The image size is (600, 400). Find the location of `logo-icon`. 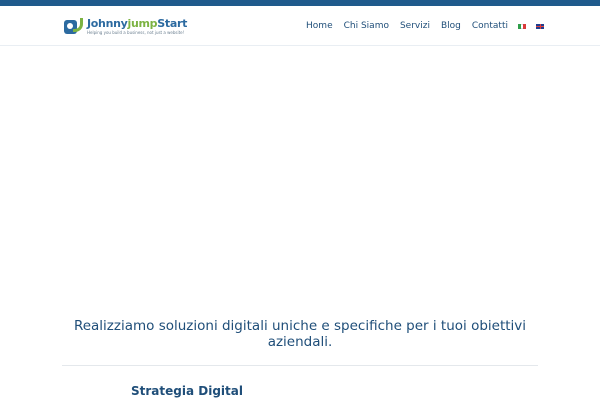

logo-icon is located at coordinates (74, 27).